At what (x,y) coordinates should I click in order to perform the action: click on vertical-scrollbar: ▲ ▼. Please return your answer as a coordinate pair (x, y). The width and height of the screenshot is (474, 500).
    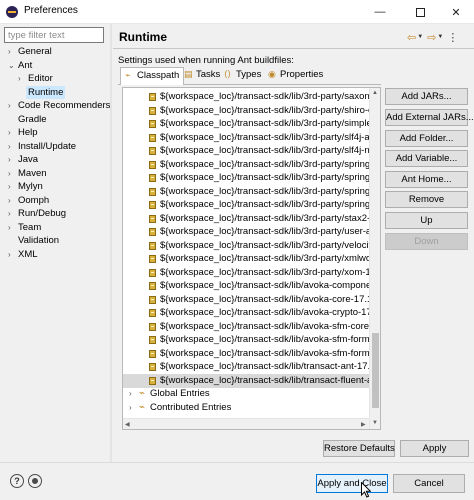
    Looking at the image, I should click on (374, 258).